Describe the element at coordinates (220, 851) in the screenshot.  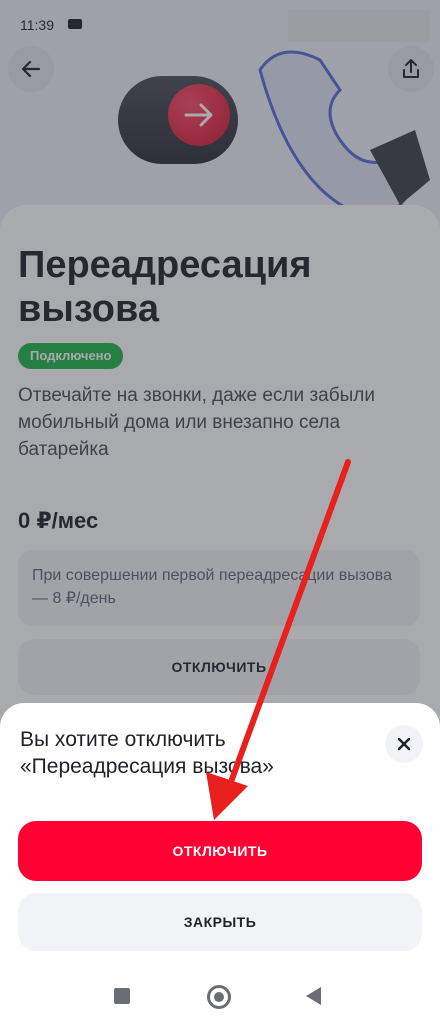
I see `confirm-disable-button: ОТКЛЮЧИТЬ` at that location.